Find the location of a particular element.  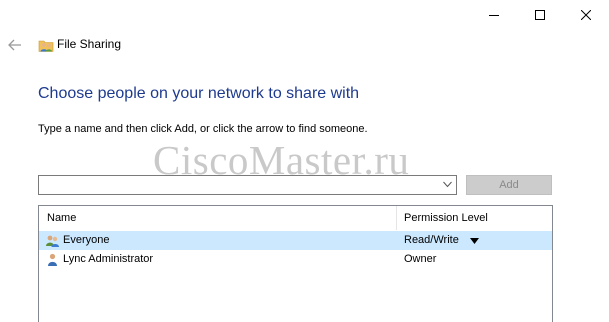

column-header-name: Name is located at coordinates (61, 218).